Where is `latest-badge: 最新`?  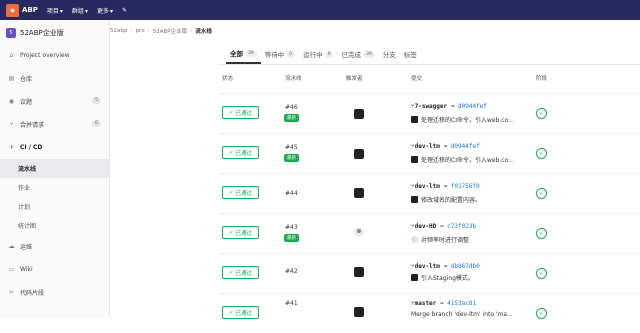 latest-badge: 最新 is located at coordinates (291, 158).